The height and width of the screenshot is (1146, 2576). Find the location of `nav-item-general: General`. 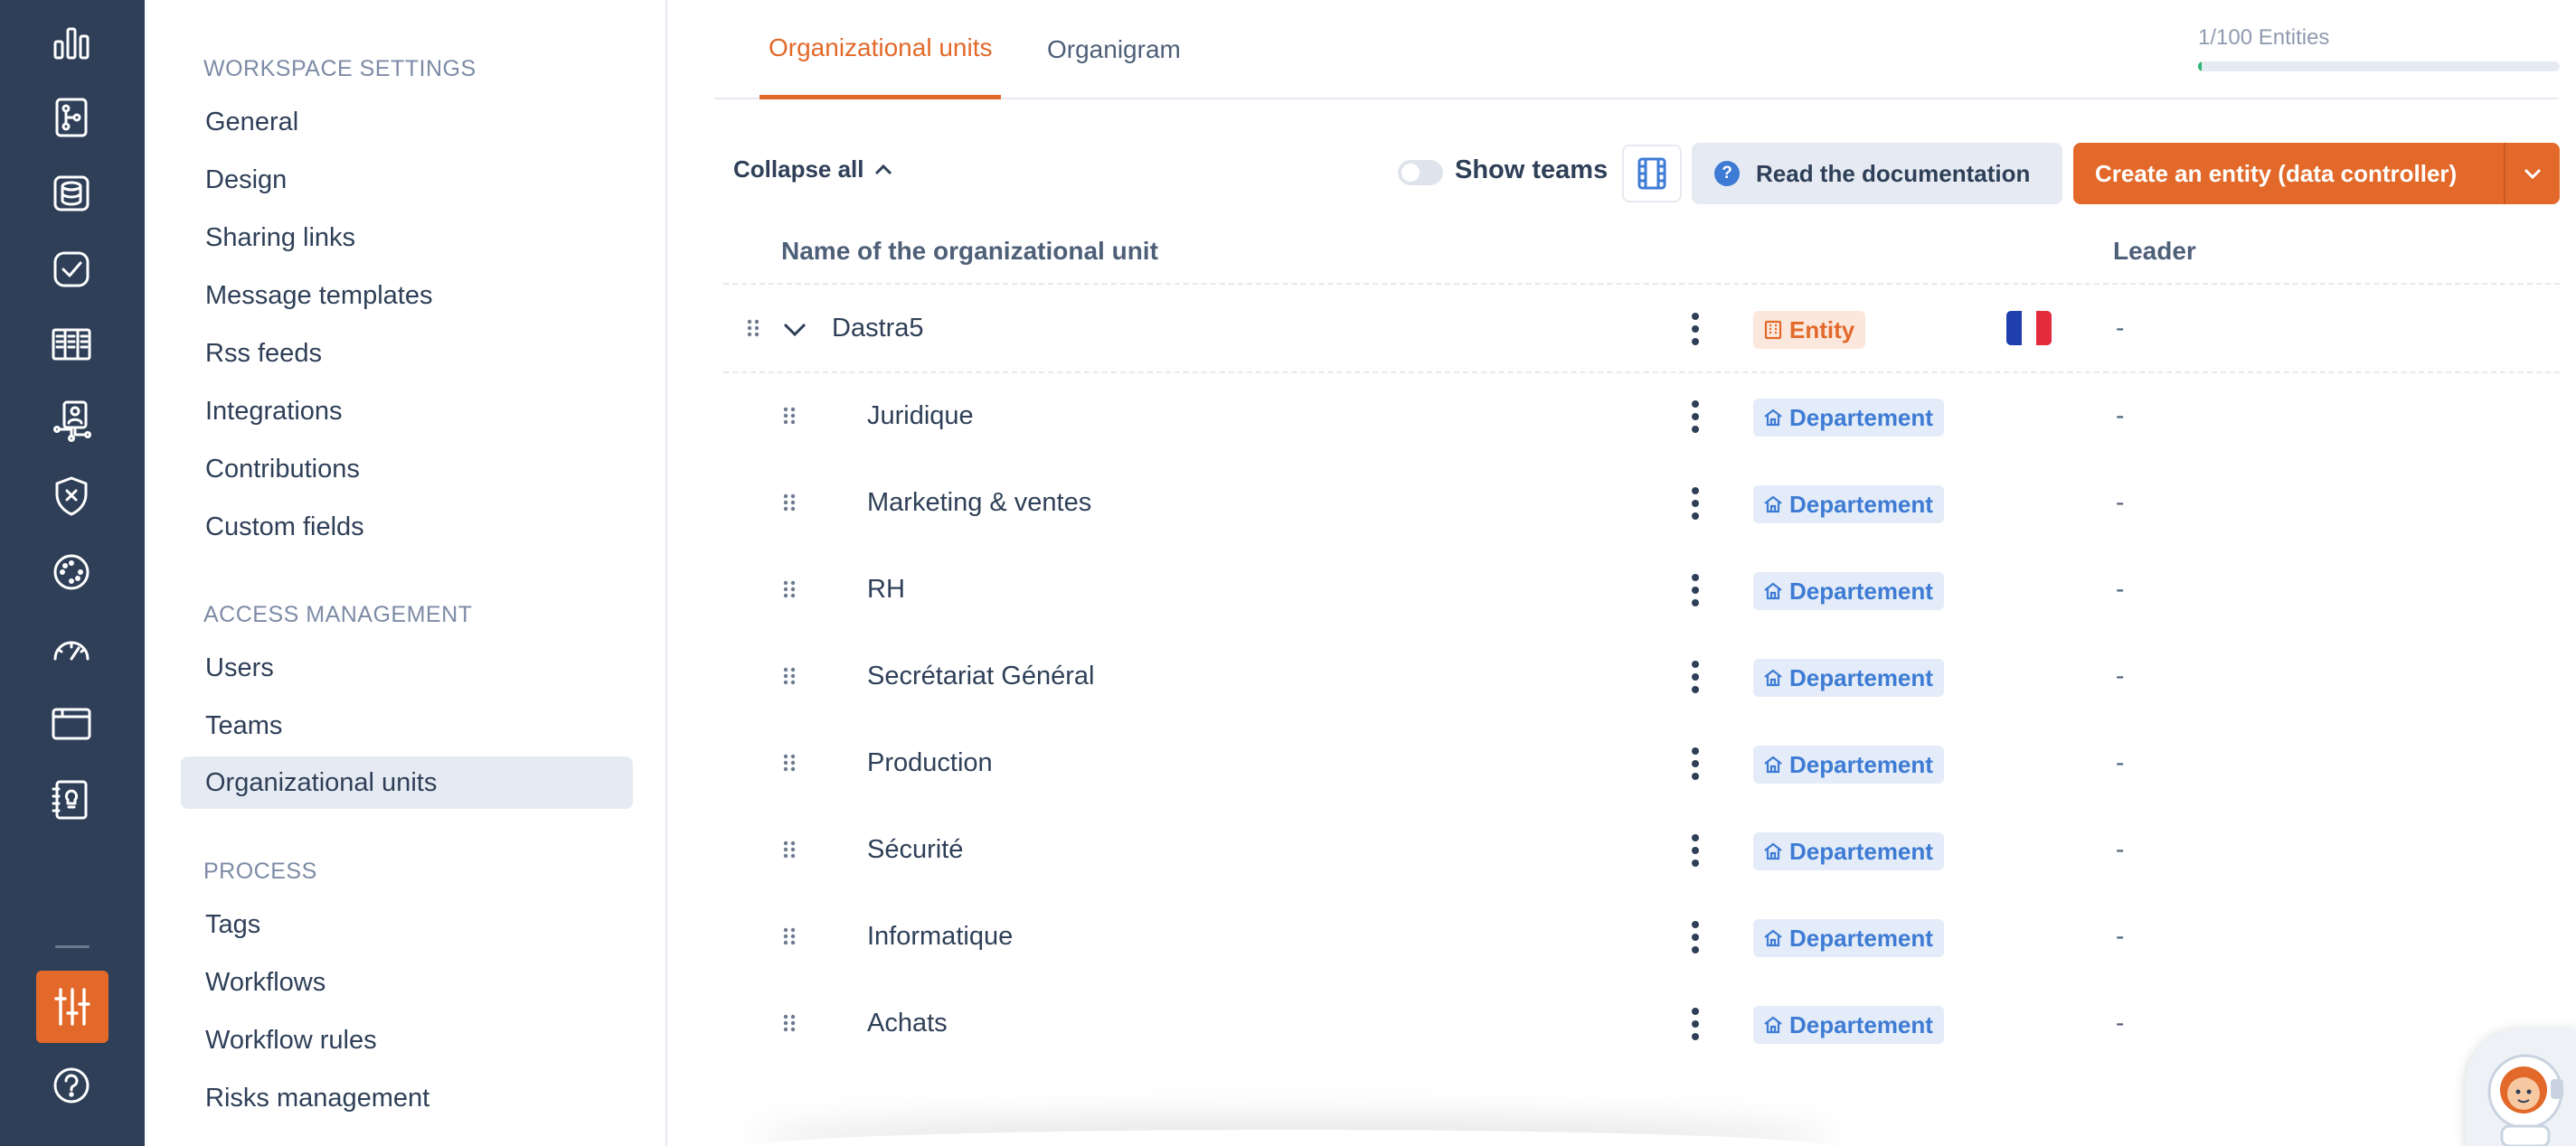

nav-item-general: General is located at coordinates (407, 122).